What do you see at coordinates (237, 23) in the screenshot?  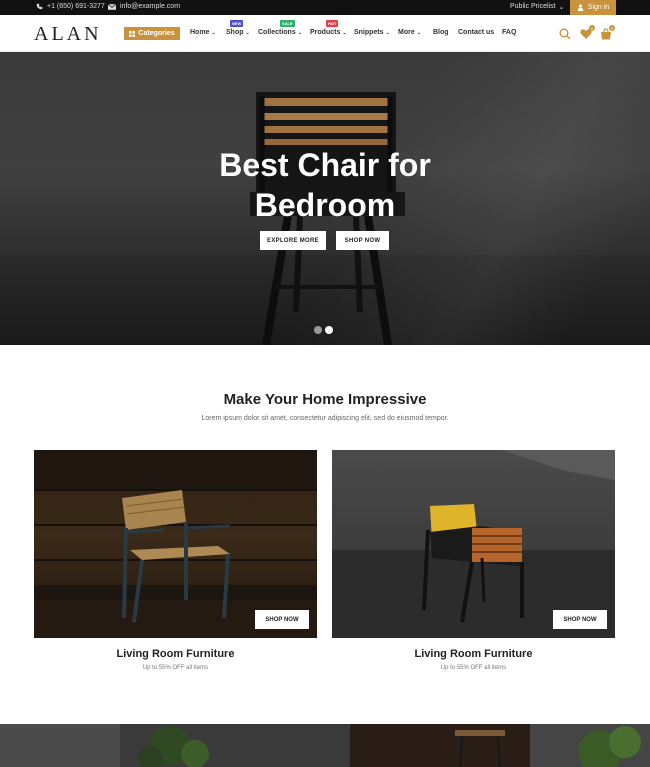 I see `badge-new: NEW` at bounding box center [237, 23].